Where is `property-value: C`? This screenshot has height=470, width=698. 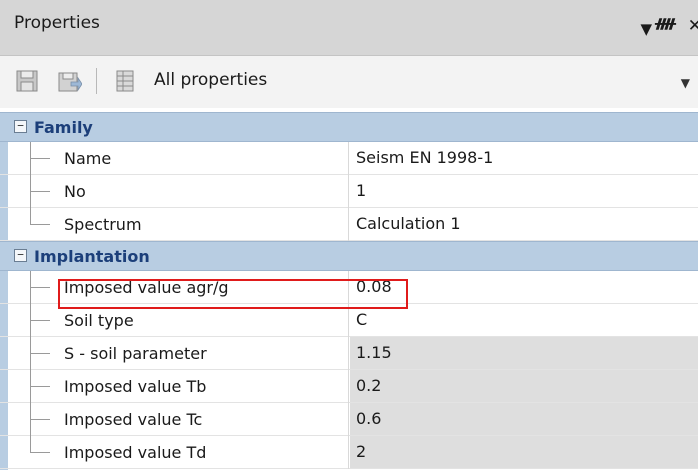 property-value: C is located at coordinates (524, 320).